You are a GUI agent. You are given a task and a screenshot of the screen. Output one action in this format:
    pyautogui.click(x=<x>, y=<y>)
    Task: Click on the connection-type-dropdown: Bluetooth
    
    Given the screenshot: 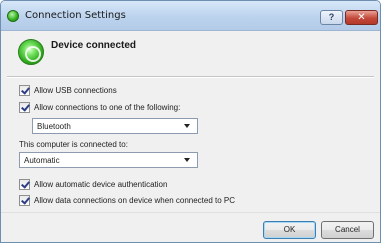 What is the action you would take?
    pyautogui.click(x=115, y=126)
    